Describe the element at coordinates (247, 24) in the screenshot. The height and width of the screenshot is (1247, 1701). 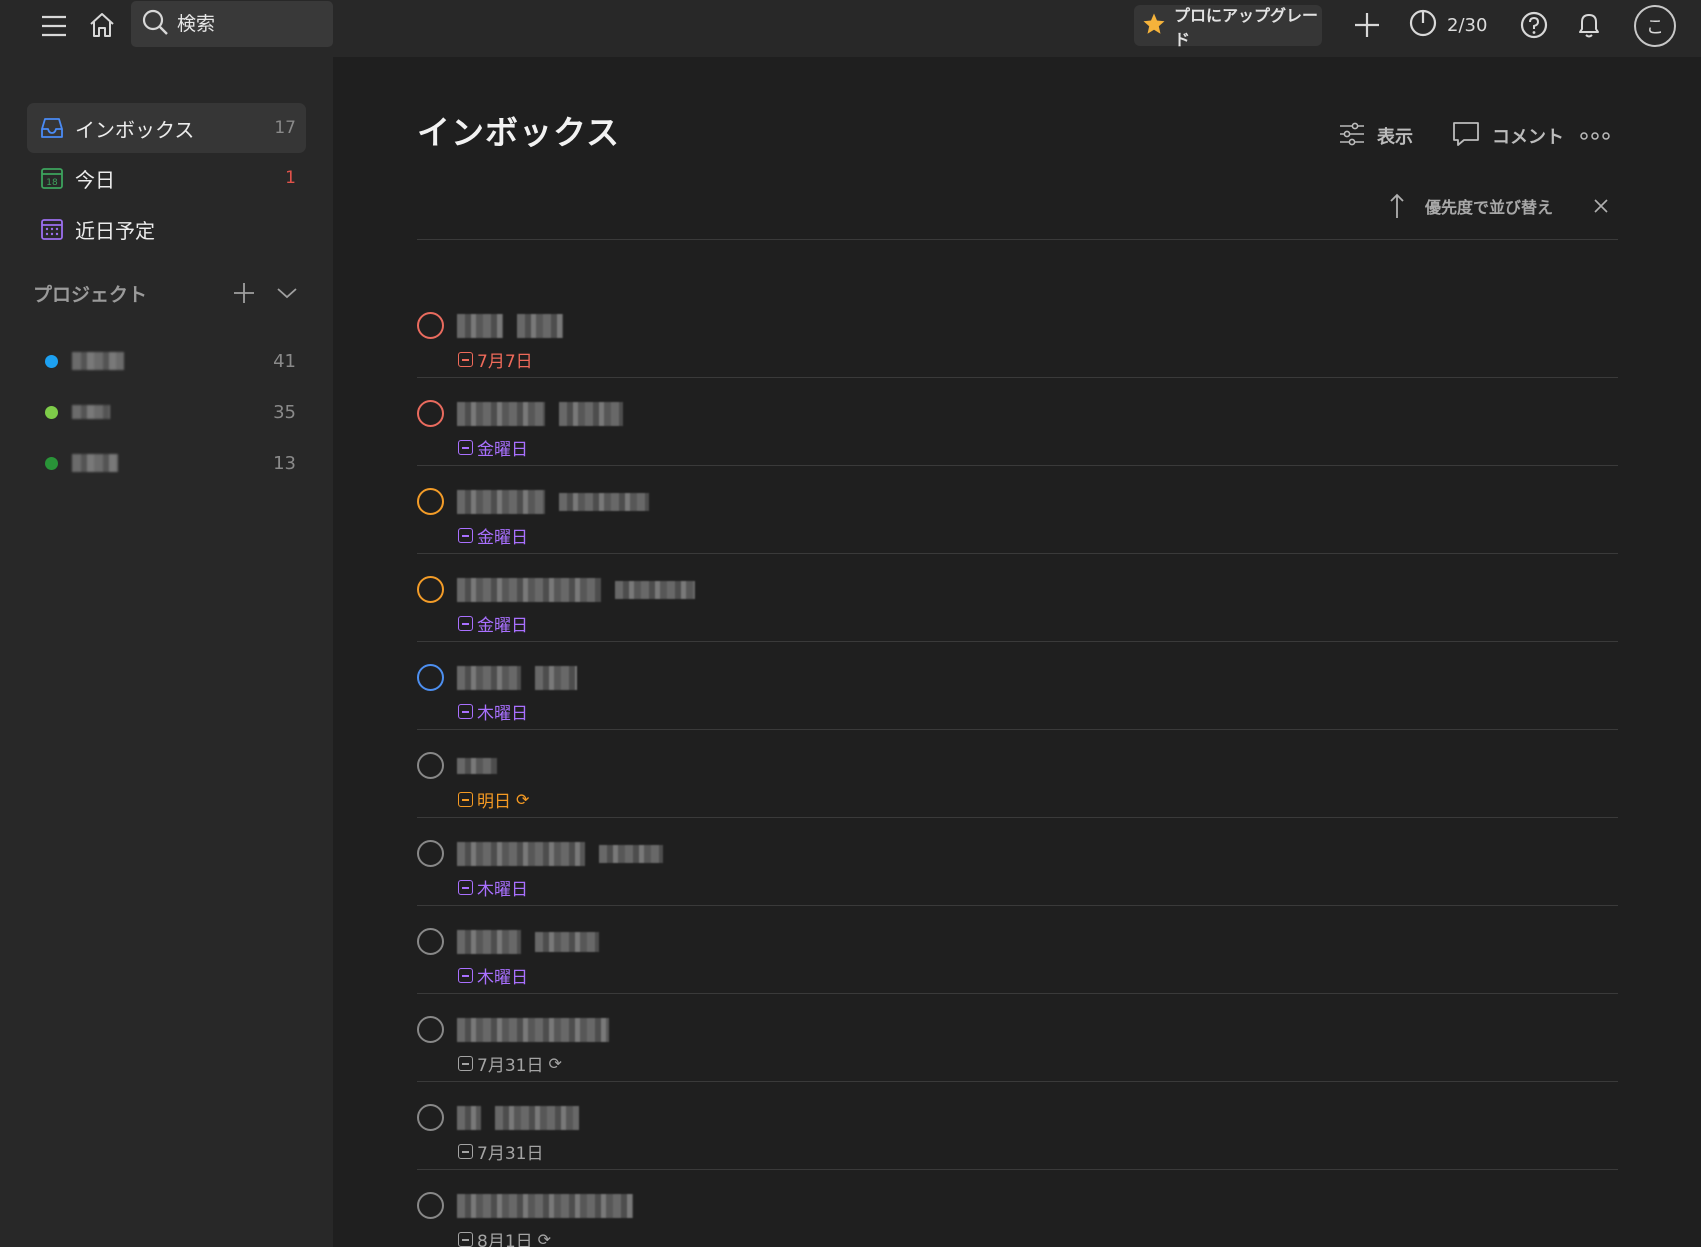
I see `search-input` at that location.